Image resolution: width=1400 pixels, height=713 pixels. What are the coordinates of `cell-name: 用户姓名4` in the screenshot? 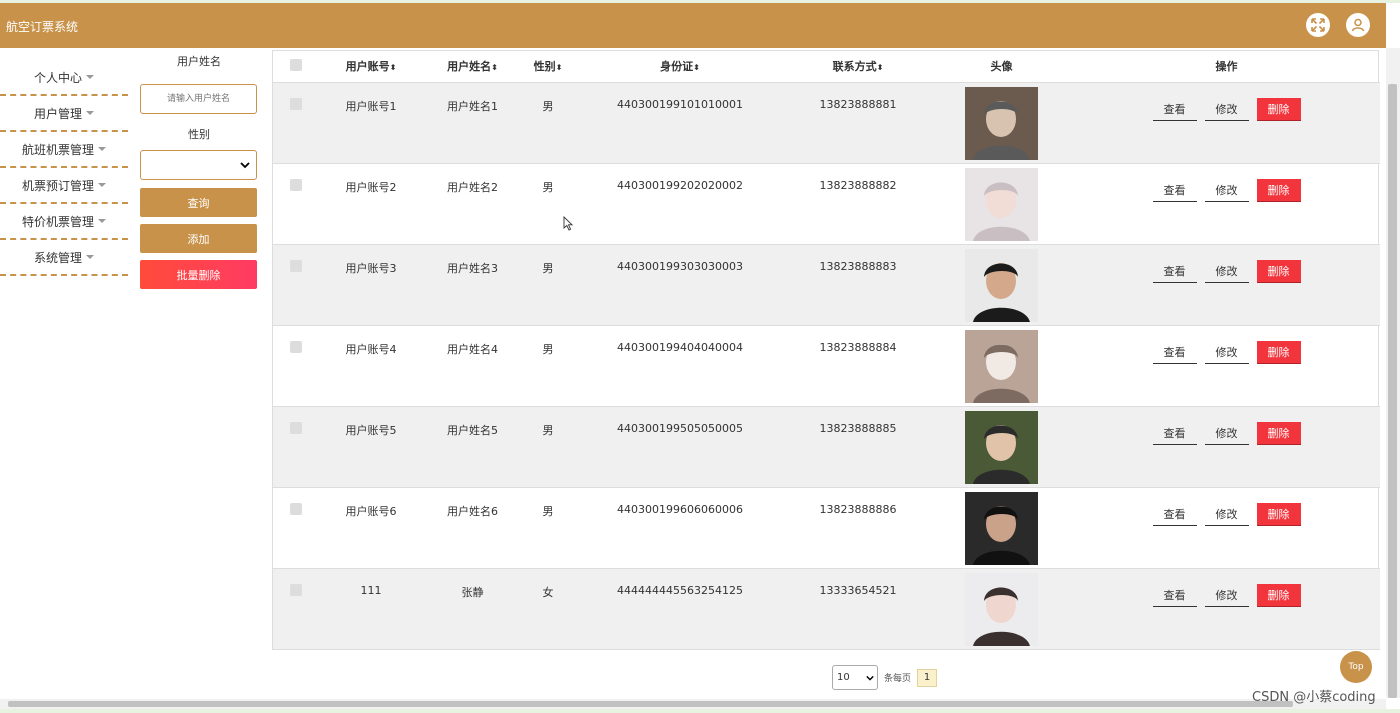 It's located at (472, 366).